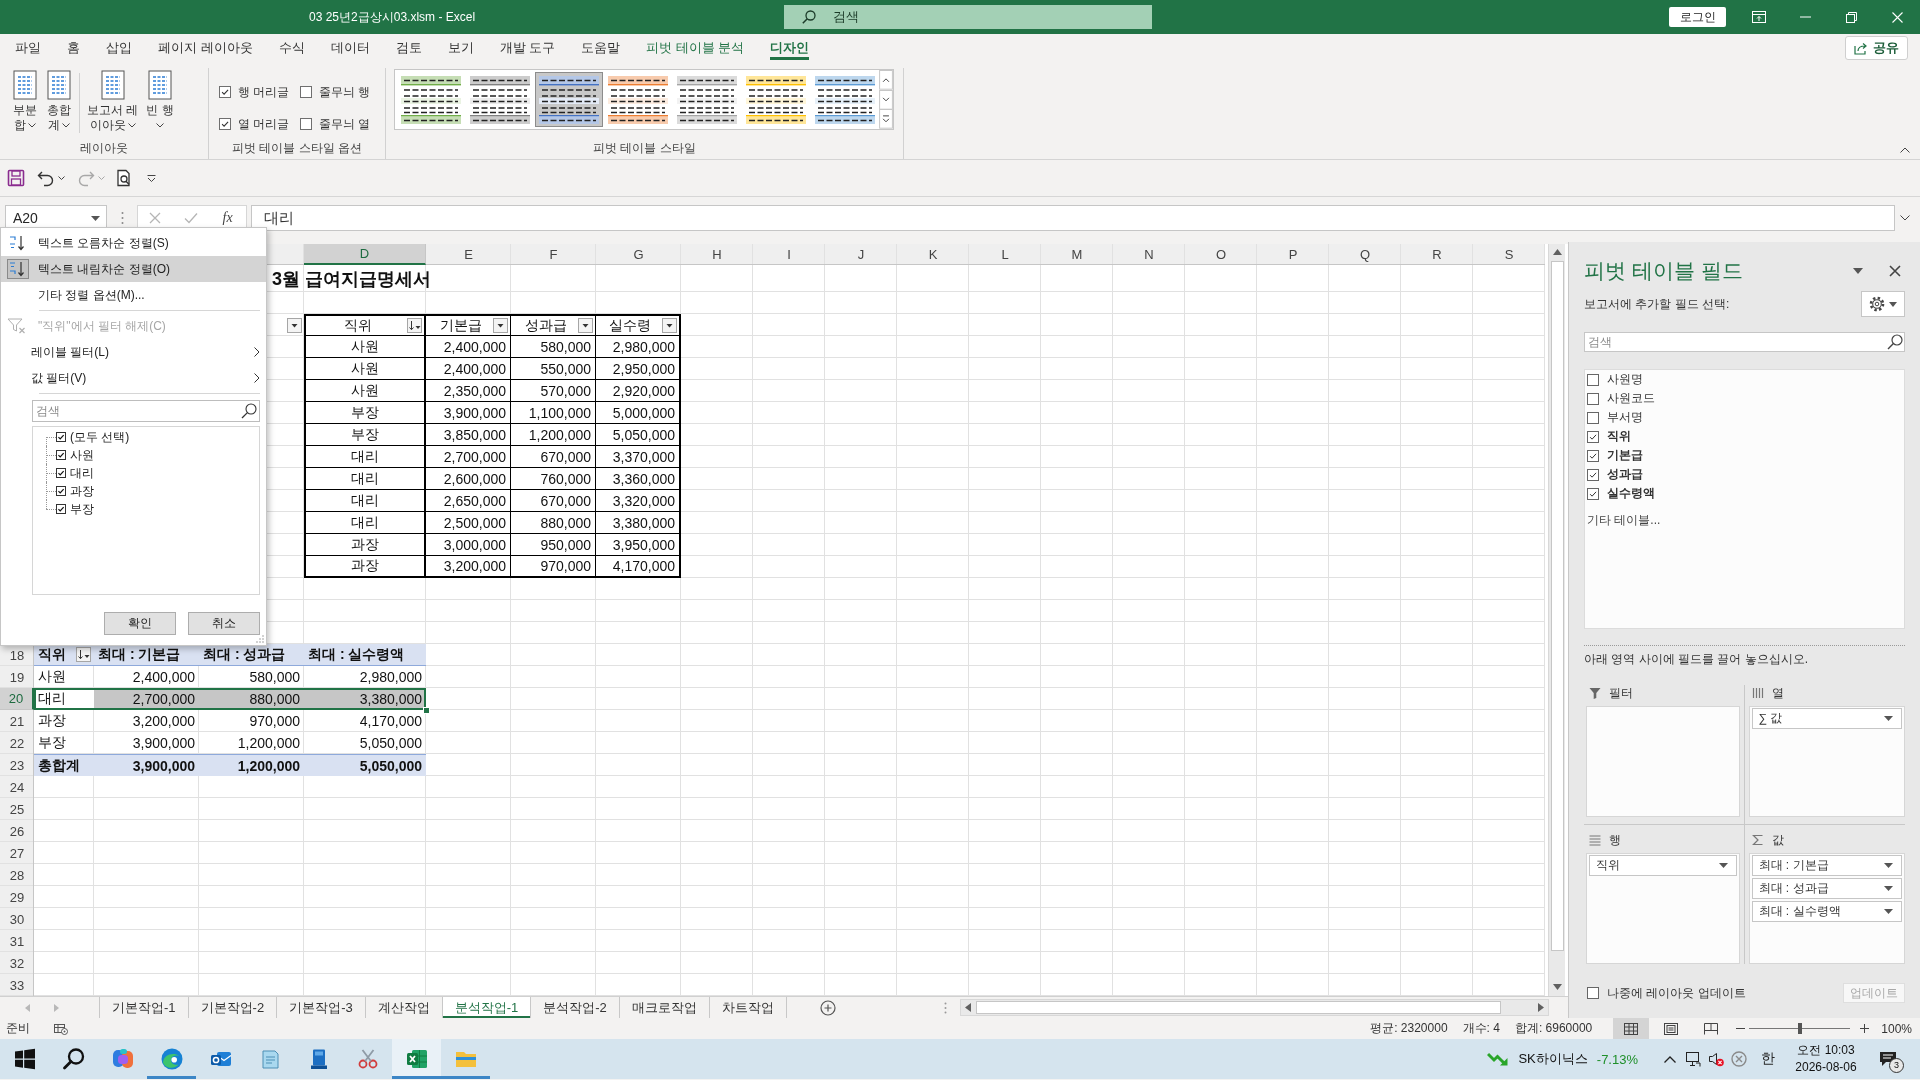 Image resolution: width=1920 pixels, height=1080 pixels. Describe the element at coordinates (1905, 218) in the screenshot. I see `expand-formula-bar-icon` at that location.